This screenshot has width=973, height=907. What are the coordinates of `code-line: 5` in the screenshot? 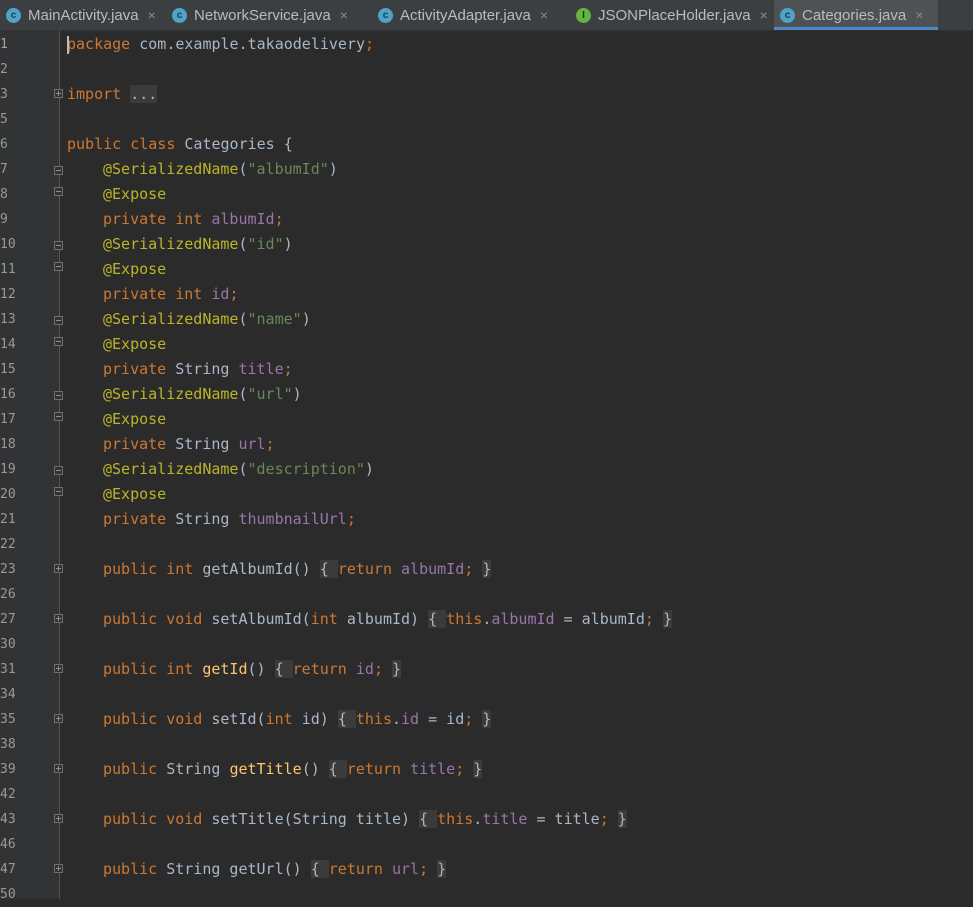 It's located at (486, 119).